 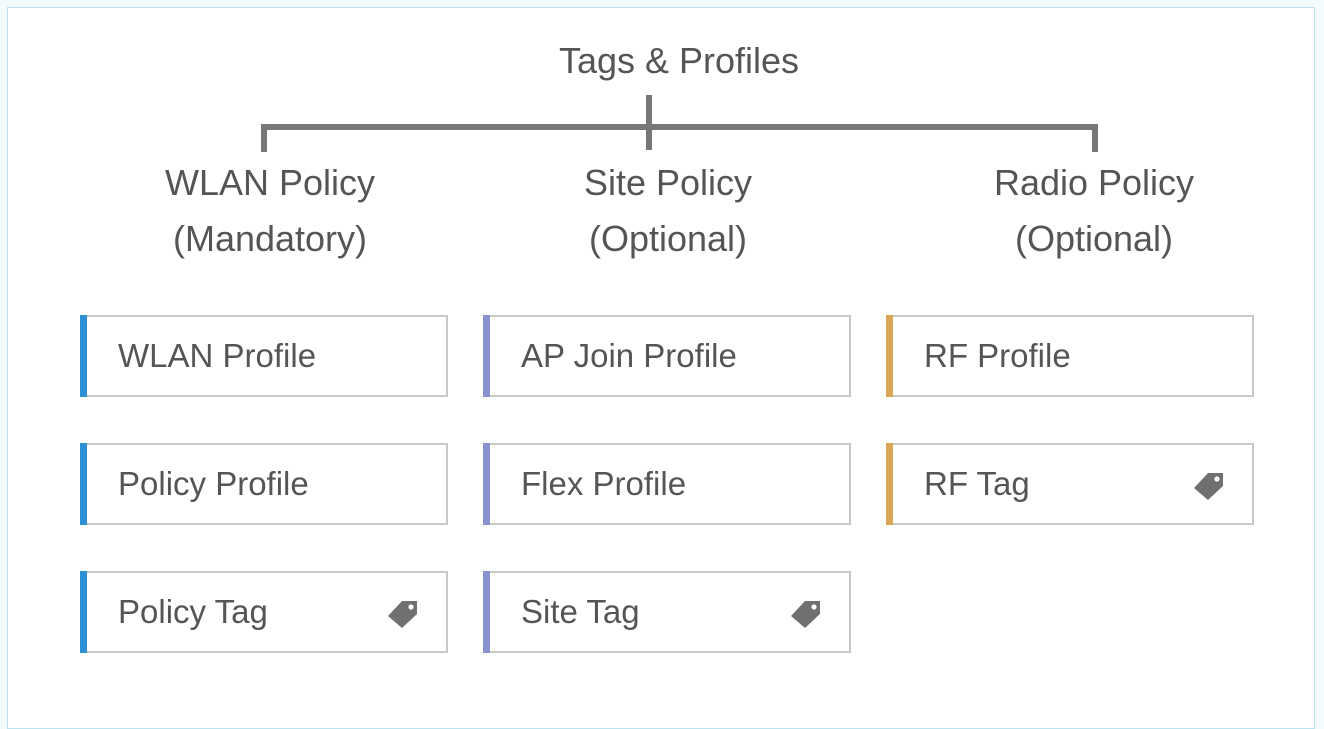 What do you see at coordinates (997, 355) in the screenshot?
I see `card-label: RF Profile` at bounding box center [997, 355].